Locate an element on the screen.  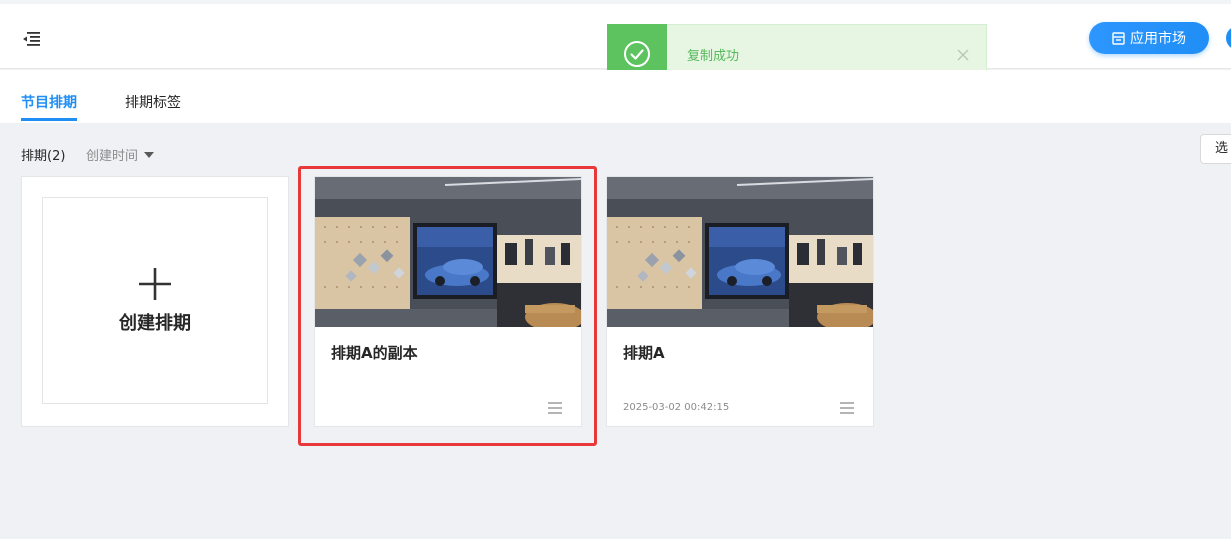
store-icon is located at coordinates (1118, 38).